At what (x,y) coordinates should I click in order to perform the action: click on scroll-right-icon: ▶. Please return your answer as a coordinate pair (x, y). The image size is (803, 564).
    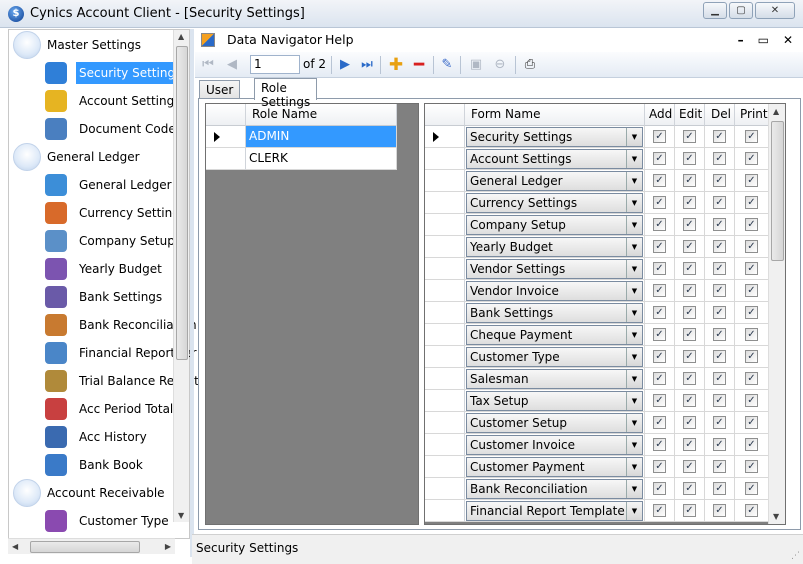
    Looking at the image, I should click on (168, 546).